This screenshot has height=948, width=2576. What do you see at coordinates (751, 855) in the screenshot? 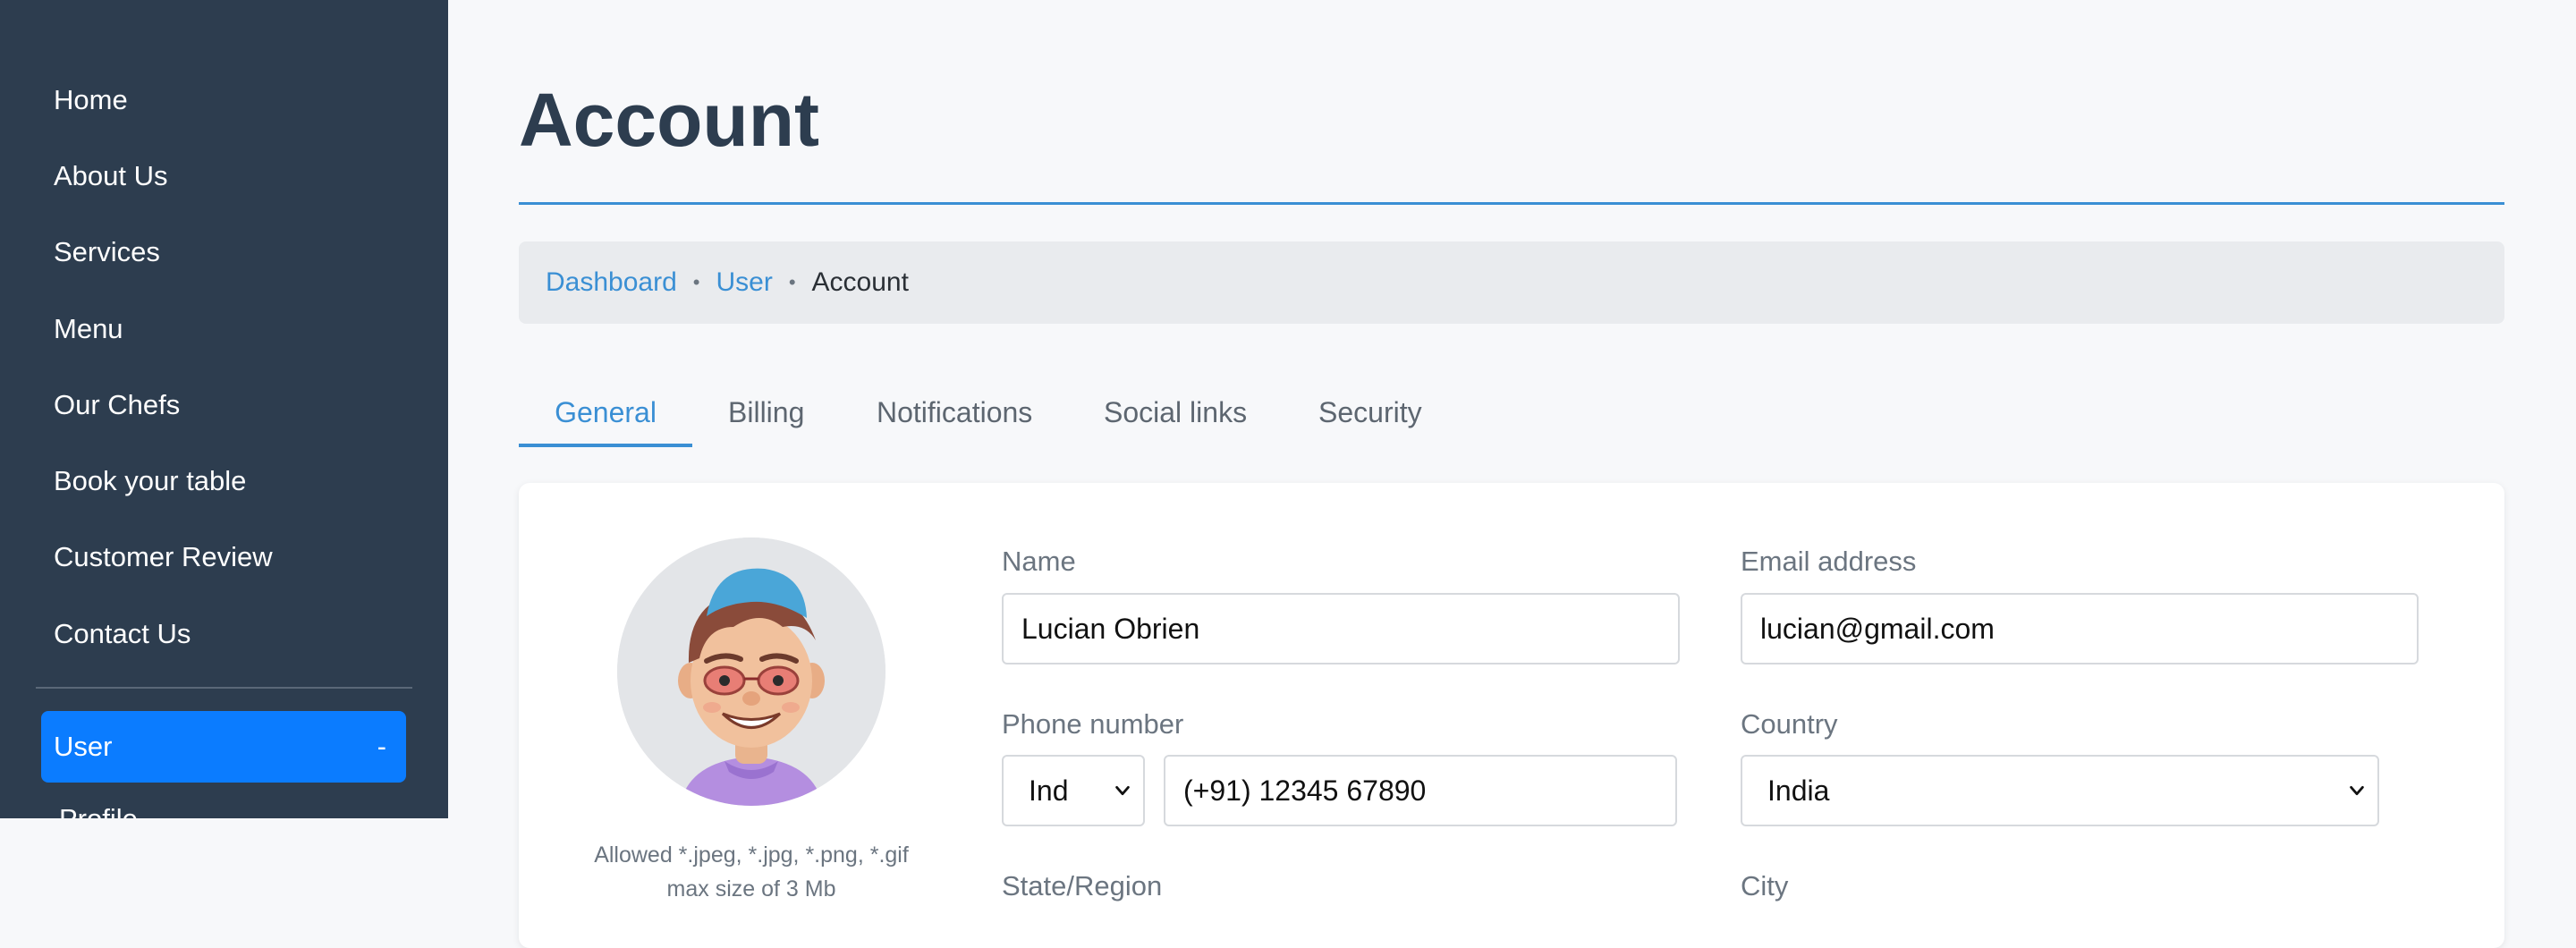
I see `avatar-allowed-types: Allowed *.jpeg, *.jpg, *.png, *.gif` at bounding box center [751, 855].